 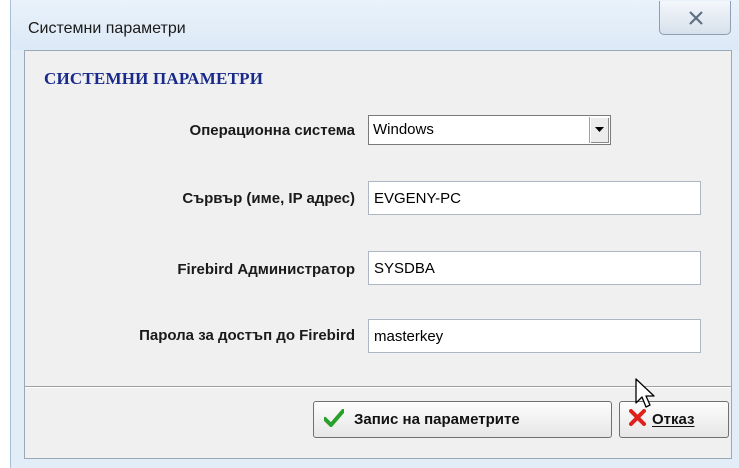 What do you see at coordinates (645, 393) in the screenshot?
I see `mouse-cursor-icon` at bounding box center [645, 393].